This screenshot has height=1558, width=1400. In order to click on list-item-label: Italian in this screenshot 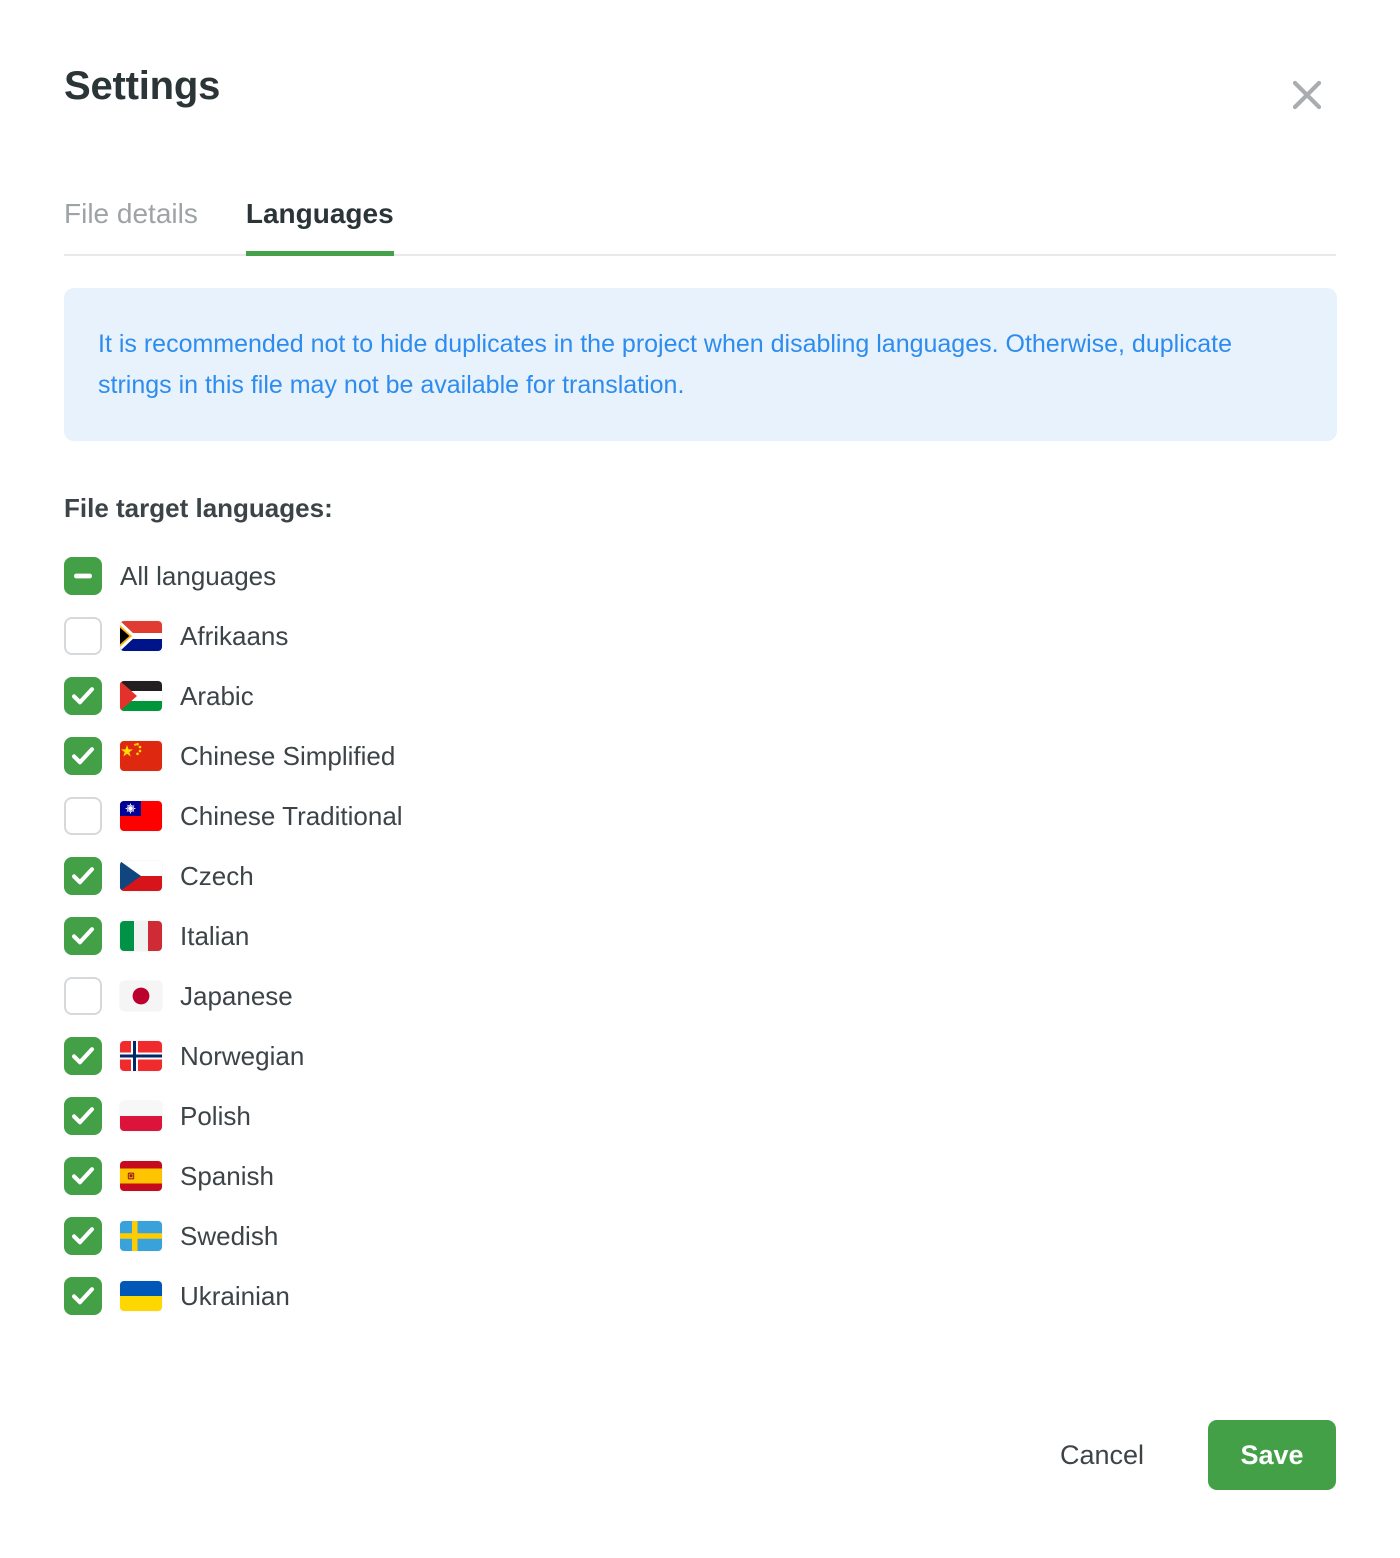, I will do `click(215, 935)`.